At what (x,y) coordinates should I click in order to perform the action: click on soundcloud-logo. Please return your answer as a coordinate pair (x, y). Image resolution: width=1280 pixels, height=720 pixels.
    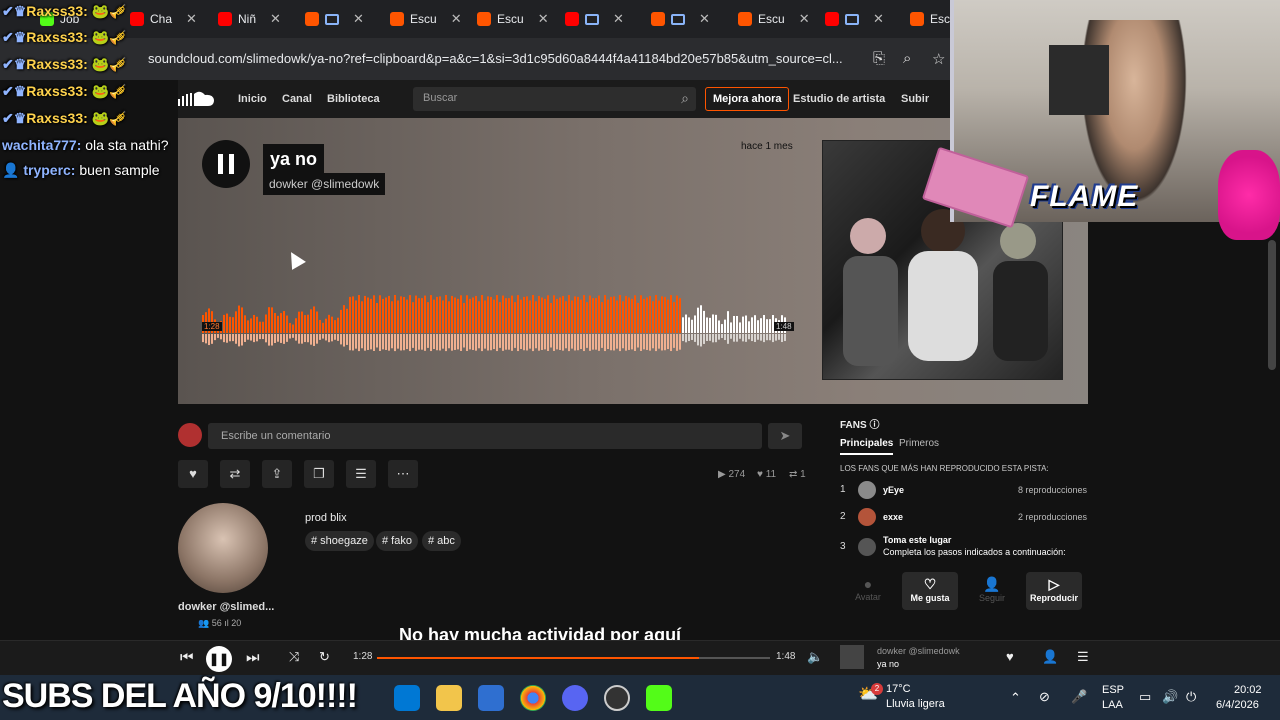
    Looking at the image, I should click on (197, 99).